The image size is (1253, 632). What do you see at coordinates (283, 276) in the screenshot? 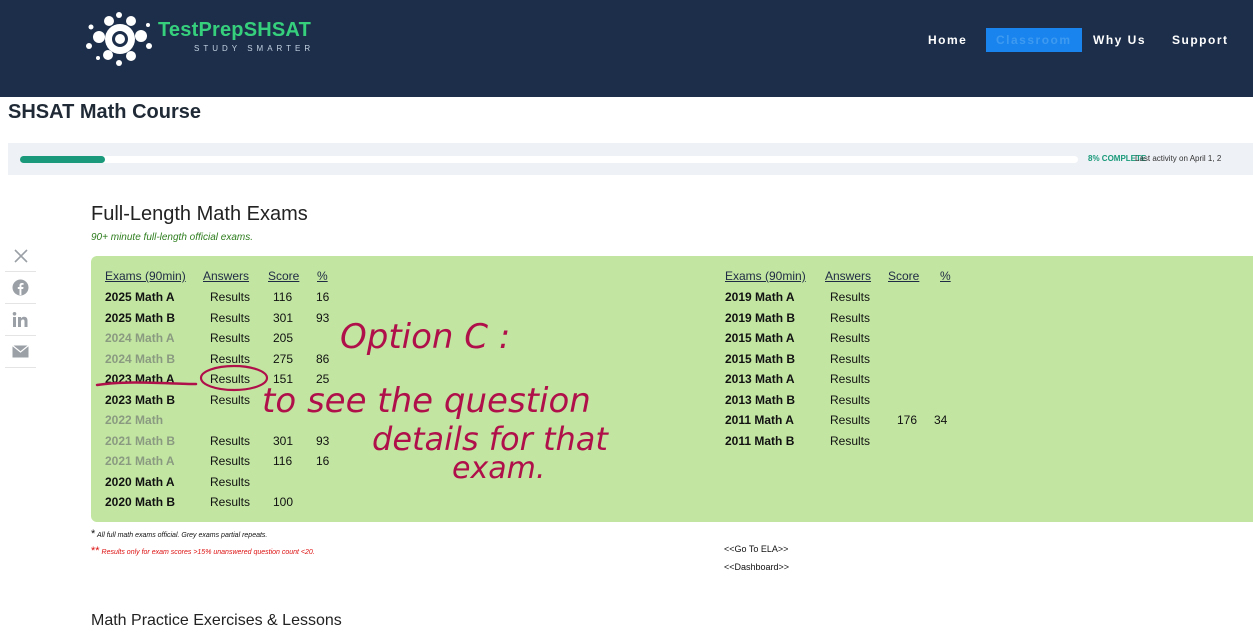
I see `header-score: Score` at bounding box center [283, 276].